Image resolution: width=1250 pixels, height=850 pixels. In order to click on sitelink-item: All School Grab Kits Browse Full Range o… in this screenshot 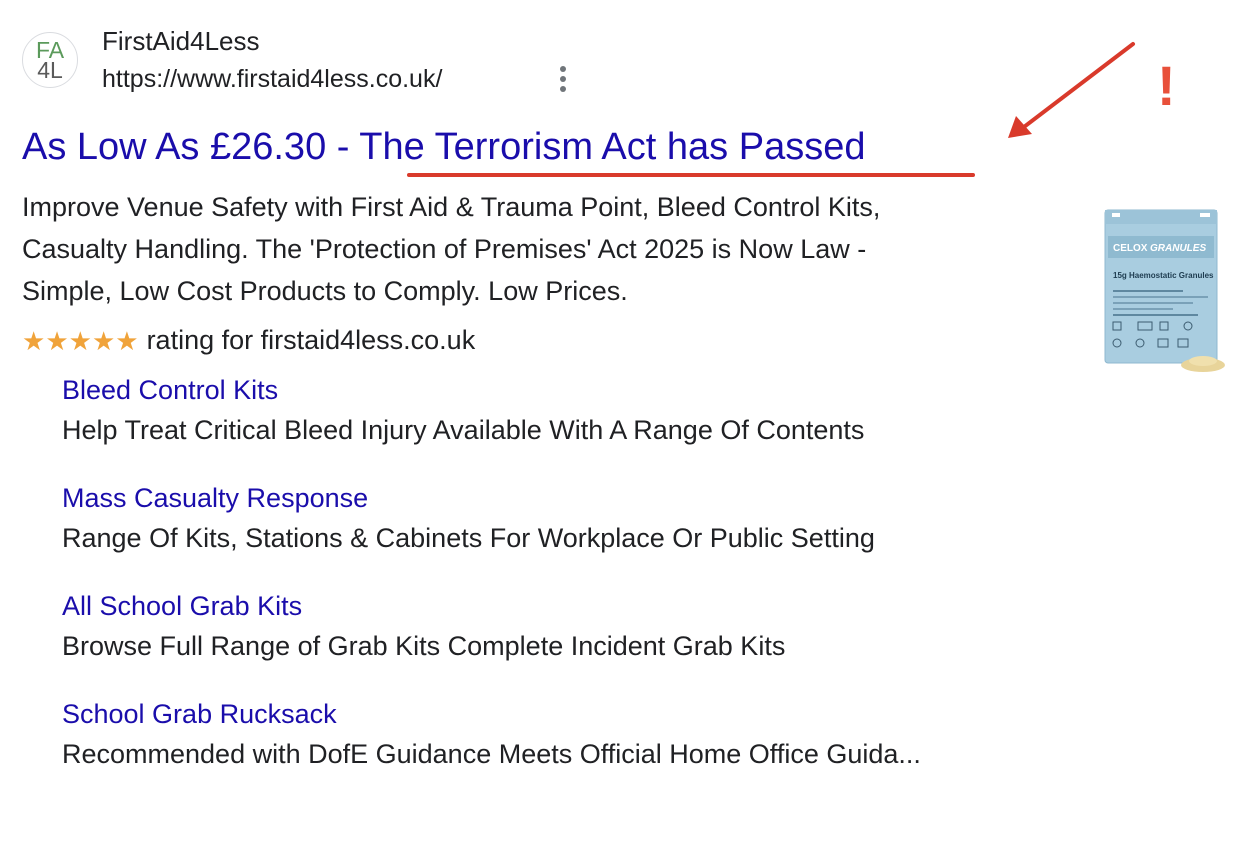, I will do `click(491, 642)`.